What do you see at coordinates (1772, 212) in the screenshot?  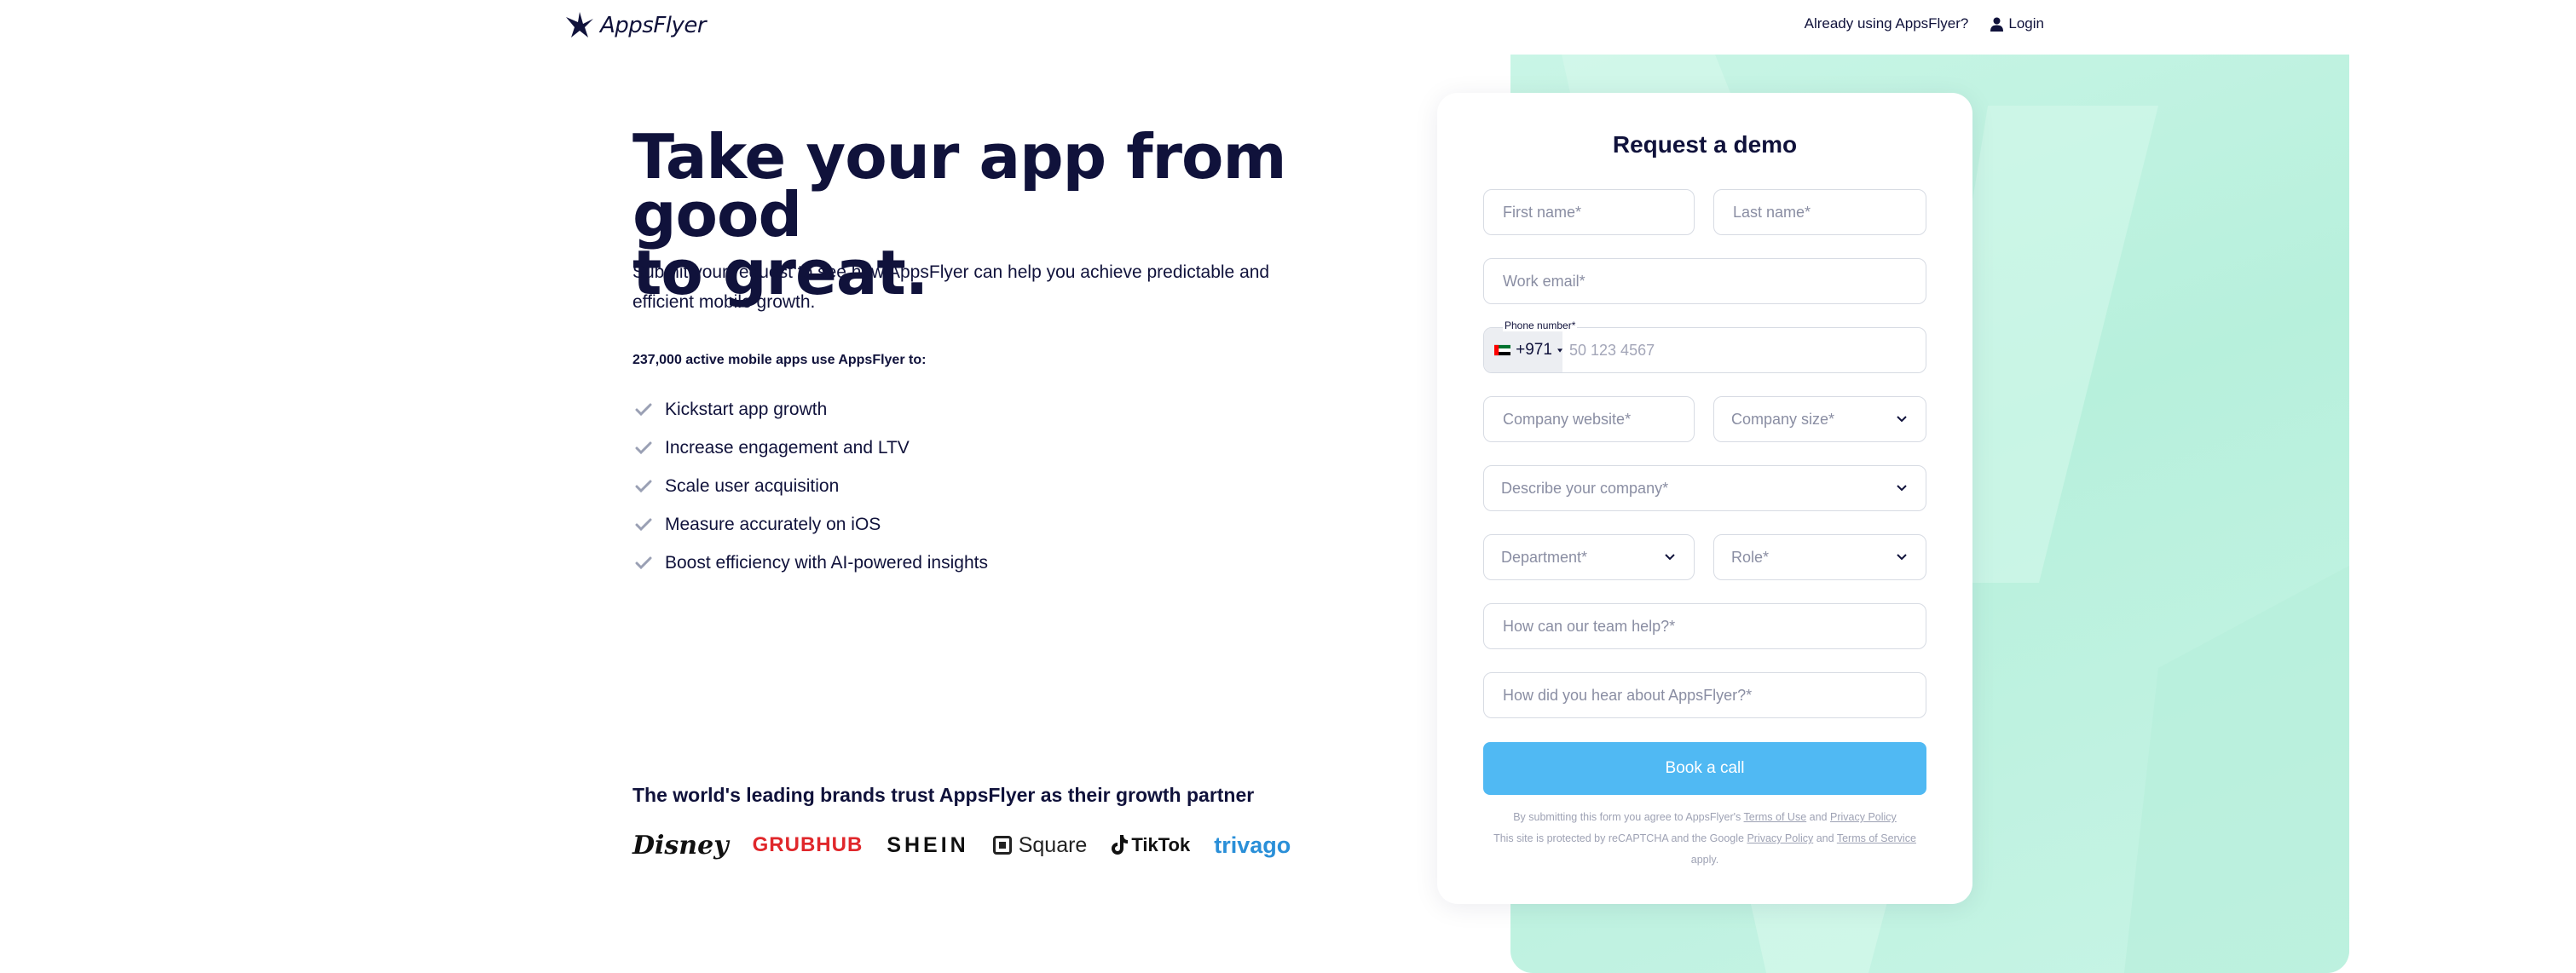 I see `last-name-placeholder: Last name*` at bounding box center [1772, 212].